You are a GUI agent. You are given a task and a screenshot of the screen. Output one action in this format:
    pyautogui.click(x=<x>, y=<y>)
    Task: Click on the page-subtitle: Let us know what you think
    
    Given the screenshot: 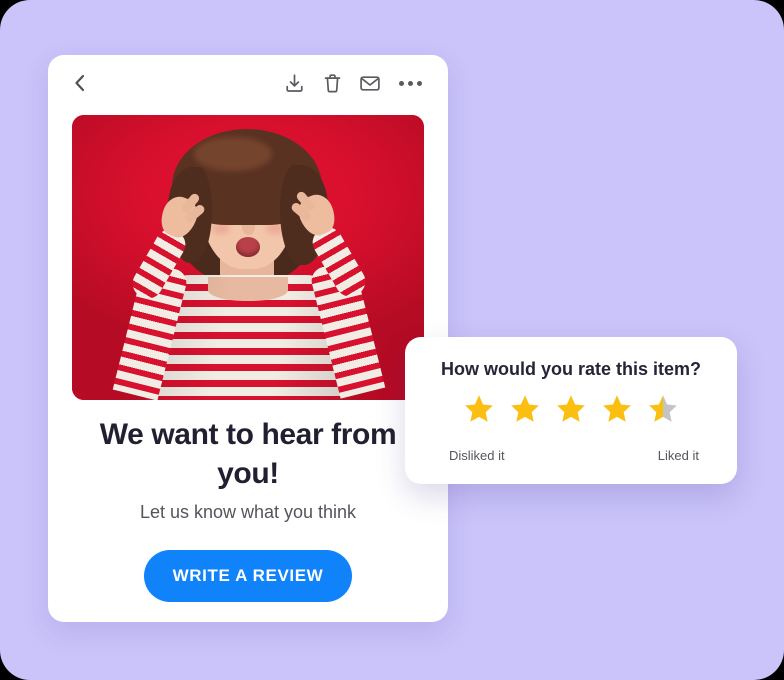 What is the action you would take?
    pyautogui.click(x=248, y=512)
    